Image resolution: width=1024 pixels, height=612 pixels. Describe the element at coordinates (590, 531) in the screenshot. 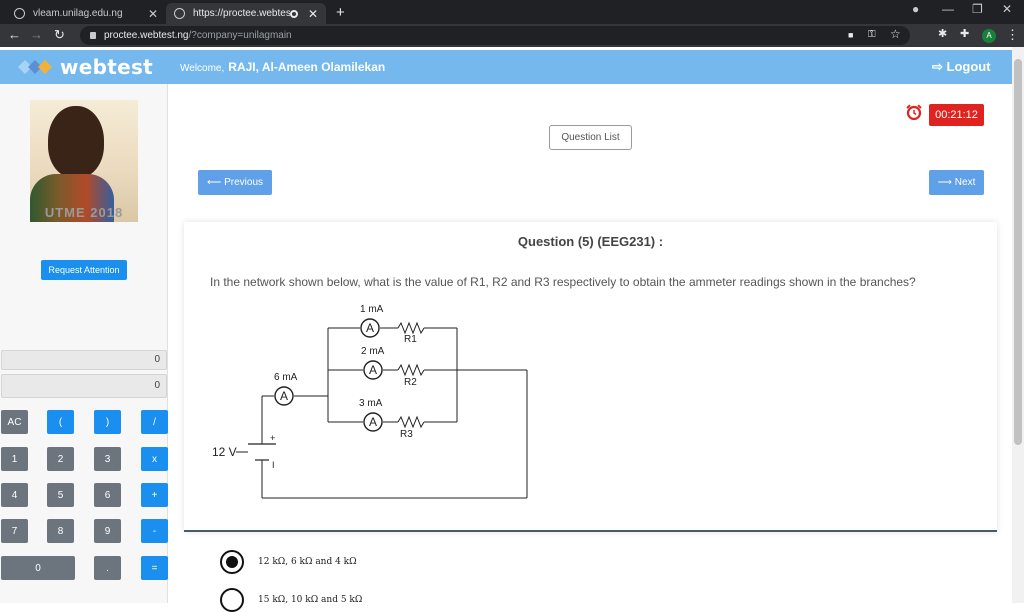

I see `card-divider` at that location.